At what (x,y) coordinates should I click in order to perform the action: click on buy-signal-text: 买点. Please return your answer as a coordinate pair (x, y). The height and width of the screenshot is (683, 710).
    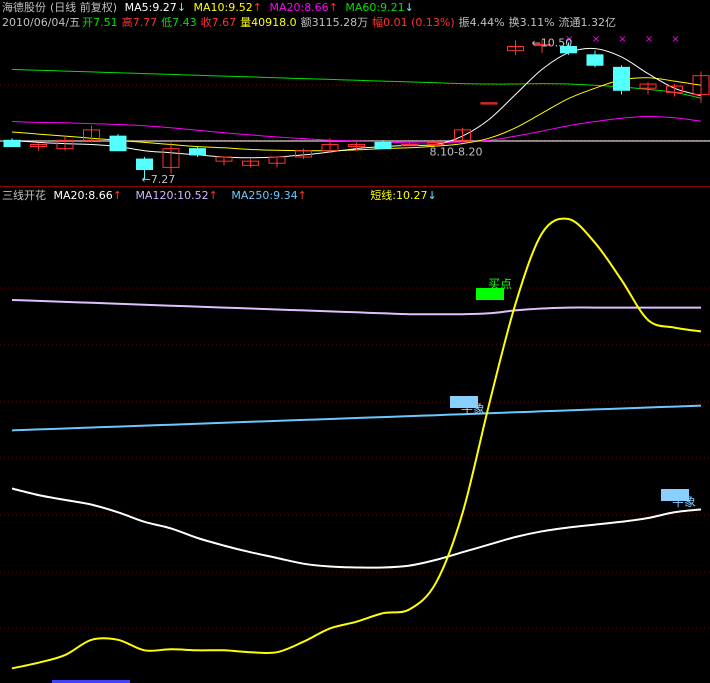
    Looking at the image, I should click on (500, 284).